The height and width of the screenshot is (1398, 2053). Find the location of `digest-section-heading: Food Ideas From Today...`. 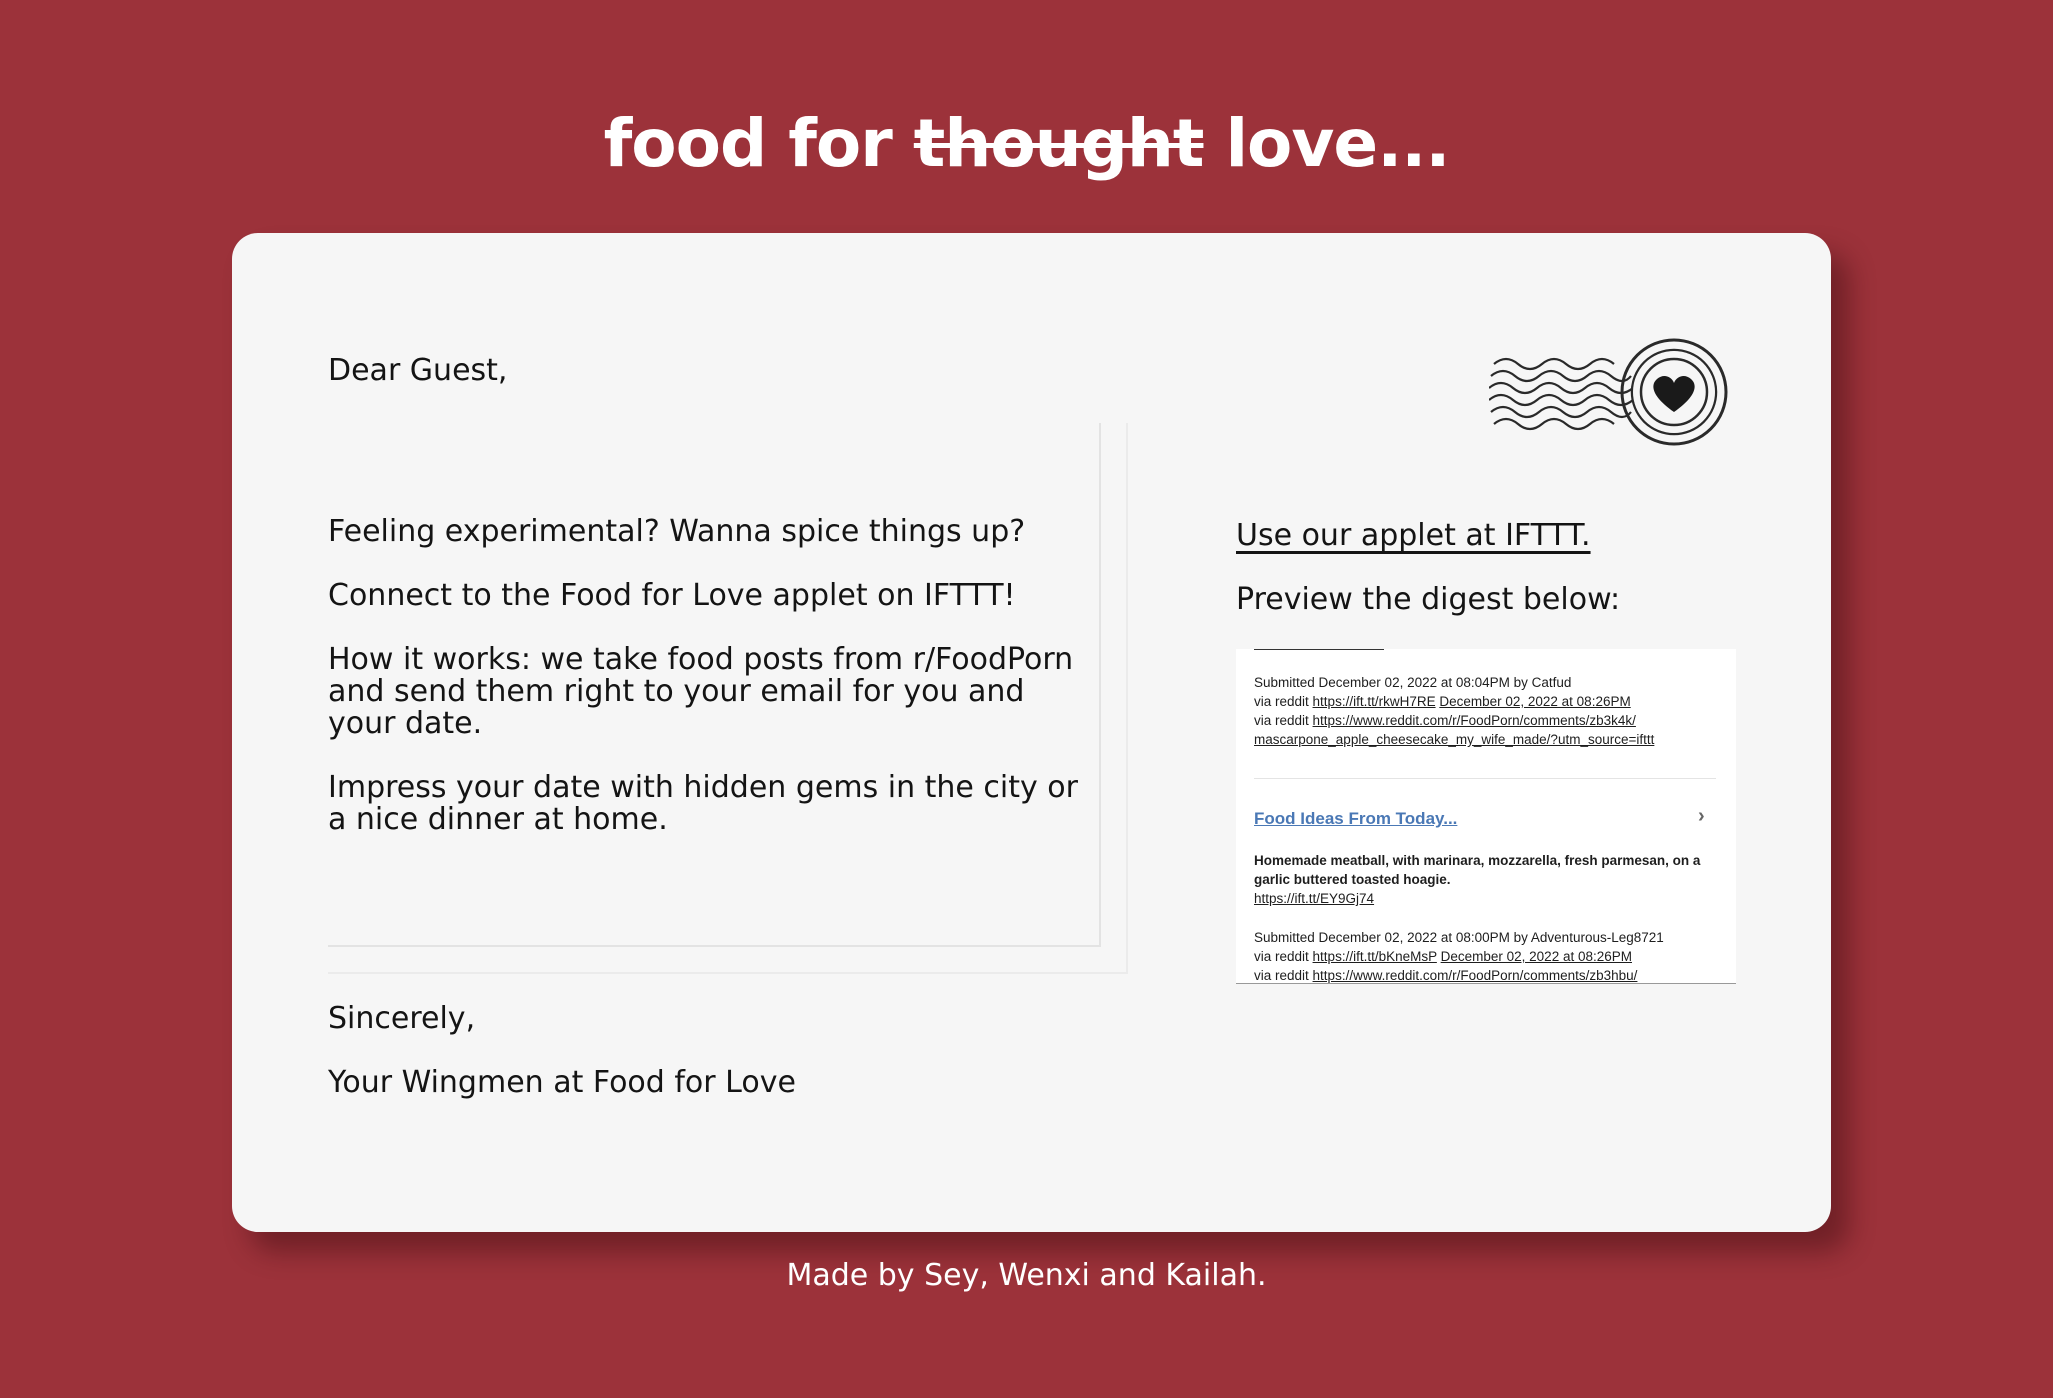

digest-section-heading: Food Ideas From Today... is located at coordinates (1355, 818).